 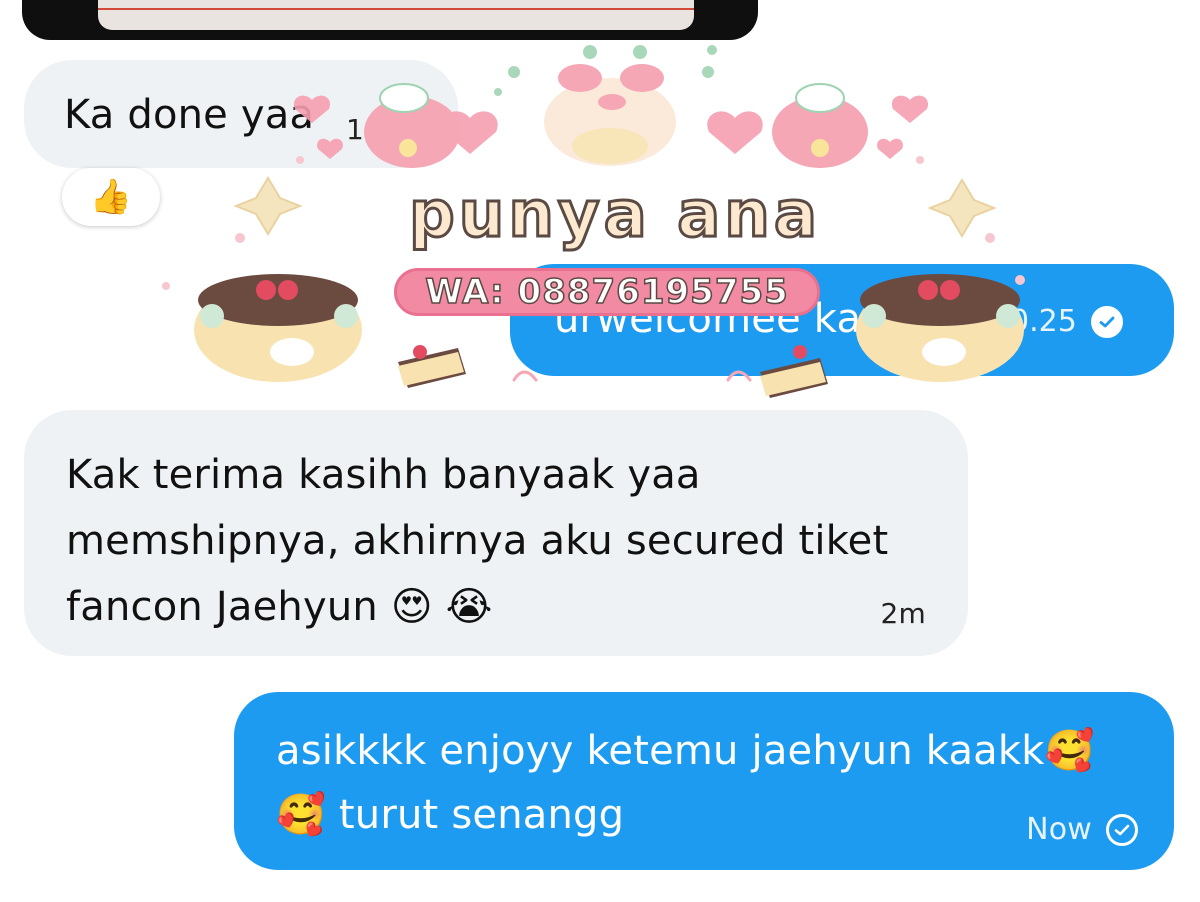 I want to click on sent-check-icon, so click(x=1122, y=830).